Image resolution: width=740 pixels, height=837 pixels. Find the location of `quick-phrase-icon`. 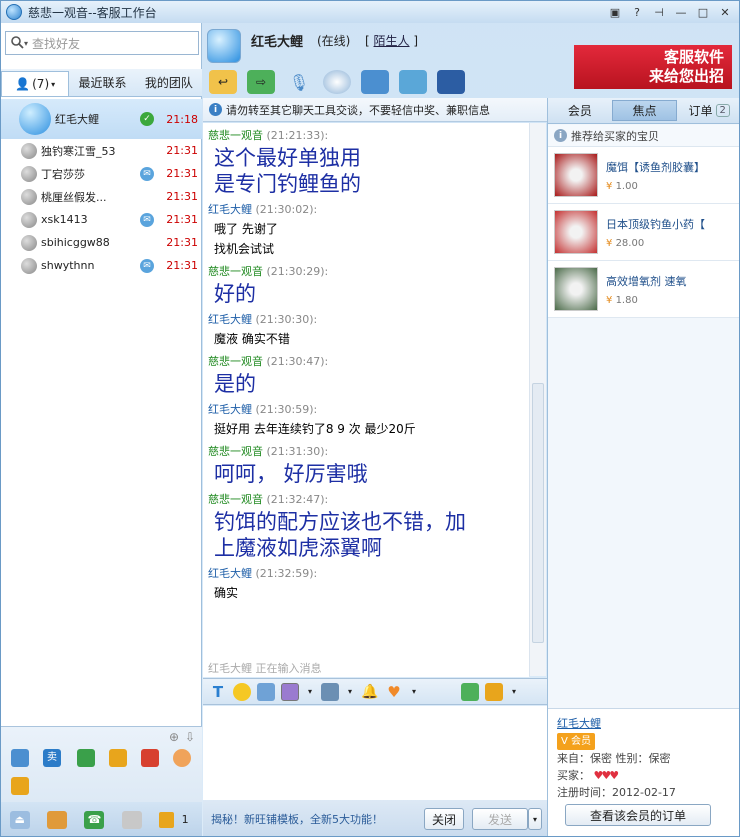

quick-phrase-icon is located at coordinates (330, 691).